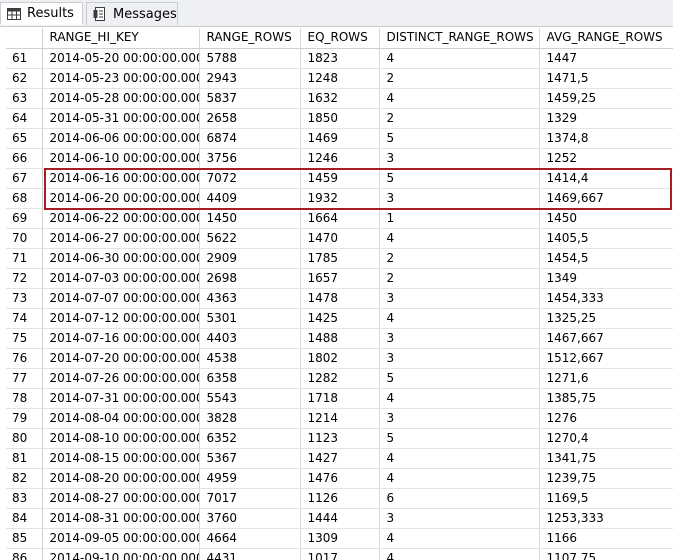 The image size is (673, 560). I want to click on range-rows-cell: 5543, so click(250, 398).